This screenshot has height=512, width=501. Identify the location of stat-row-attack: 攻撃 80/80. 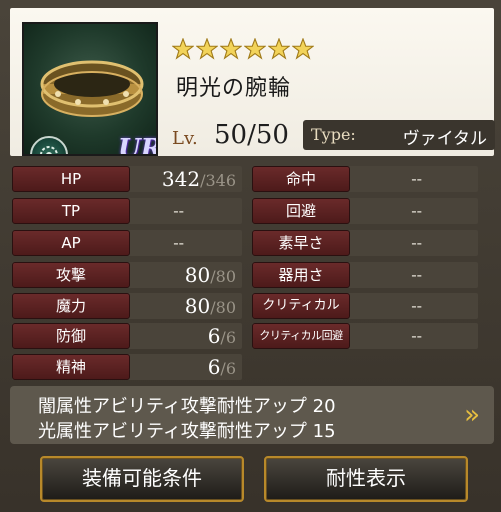
(127, 275).